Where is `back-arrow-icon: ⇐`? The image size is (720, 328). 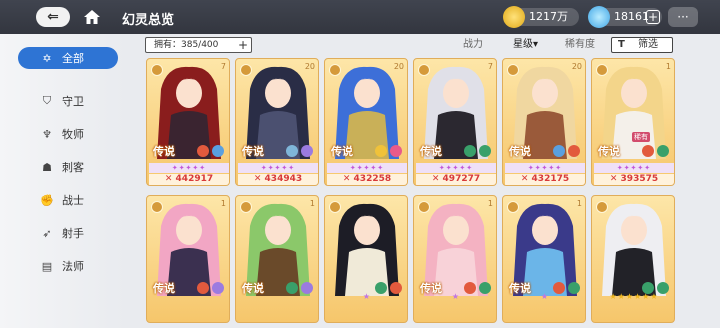 back-arrow-icon: ⇐ is located at coordinates (53, 17).